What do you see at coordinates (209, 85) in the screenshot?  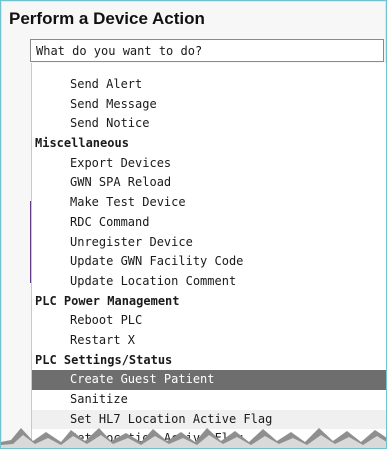 I see `menu-item-send-alert: Send Alert` at bounding box center [209, 85].